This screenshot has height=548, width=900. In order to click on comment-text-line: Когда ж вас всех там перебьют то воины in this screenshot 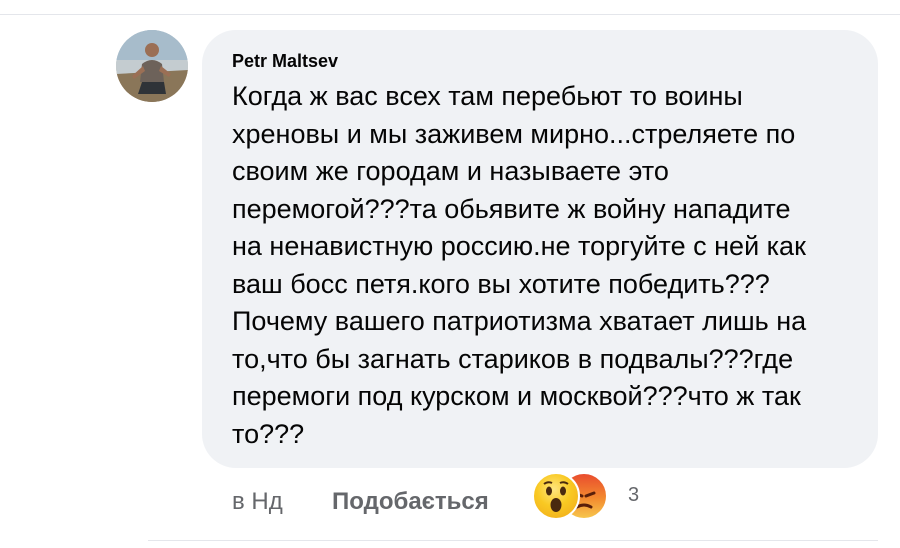, I will do `click(487, 96)`.